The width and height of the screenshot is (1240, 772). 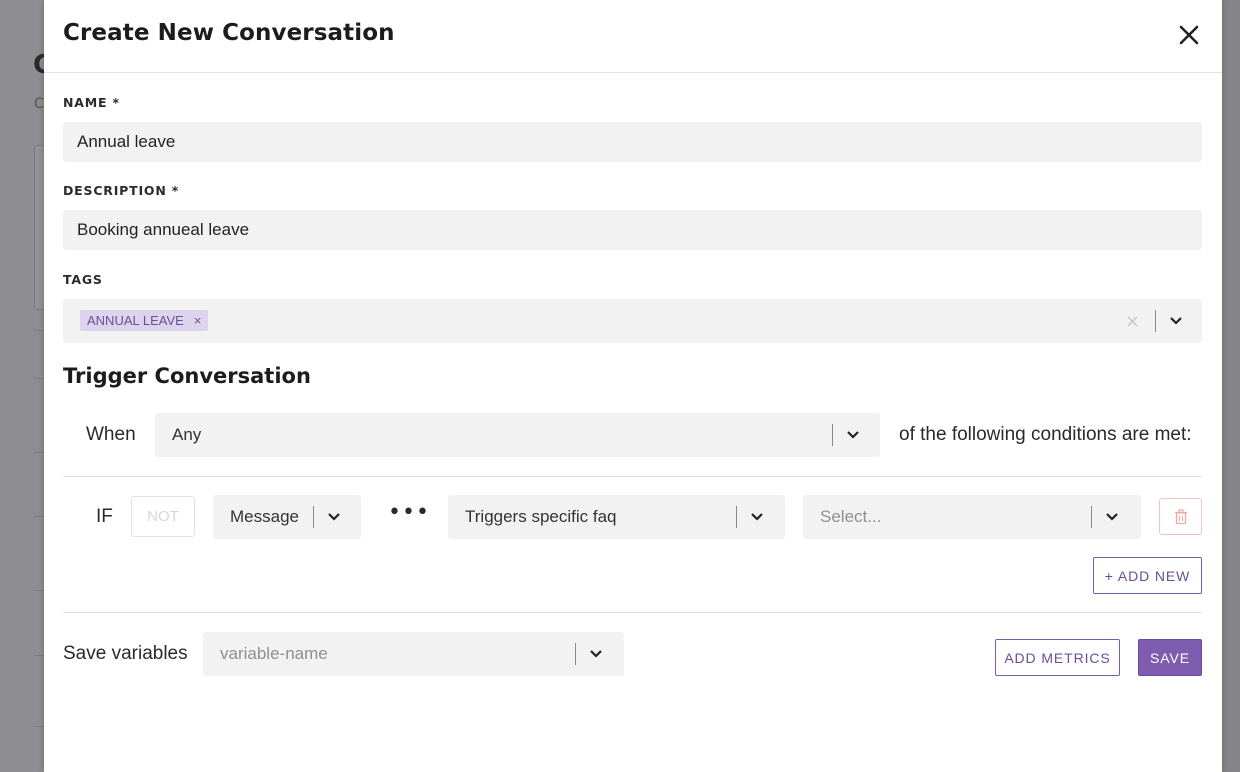 What do you see at coordinates (104, 516) in the screenshot?
I see `if-label: IF` at bounding box center [104, 516].